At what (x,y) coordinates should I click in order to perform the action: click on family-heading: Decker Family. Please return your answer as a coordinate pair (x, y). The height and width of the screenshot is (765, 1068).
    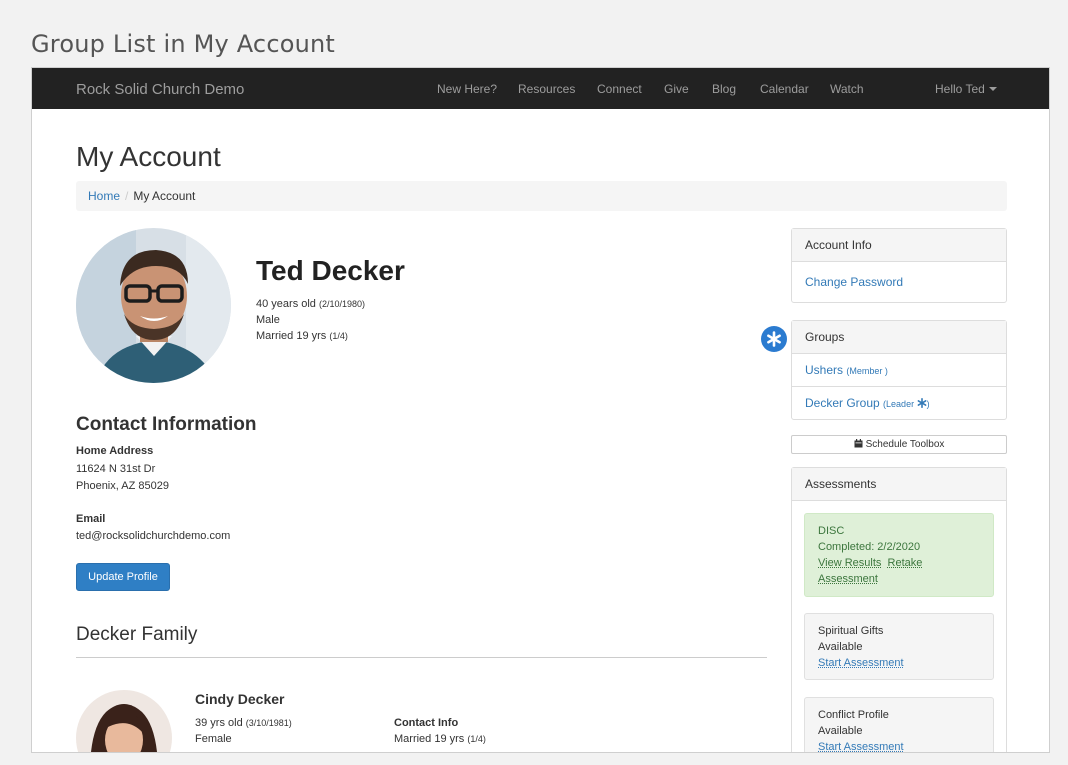
    Looking at the image, I should click on (137, 634).